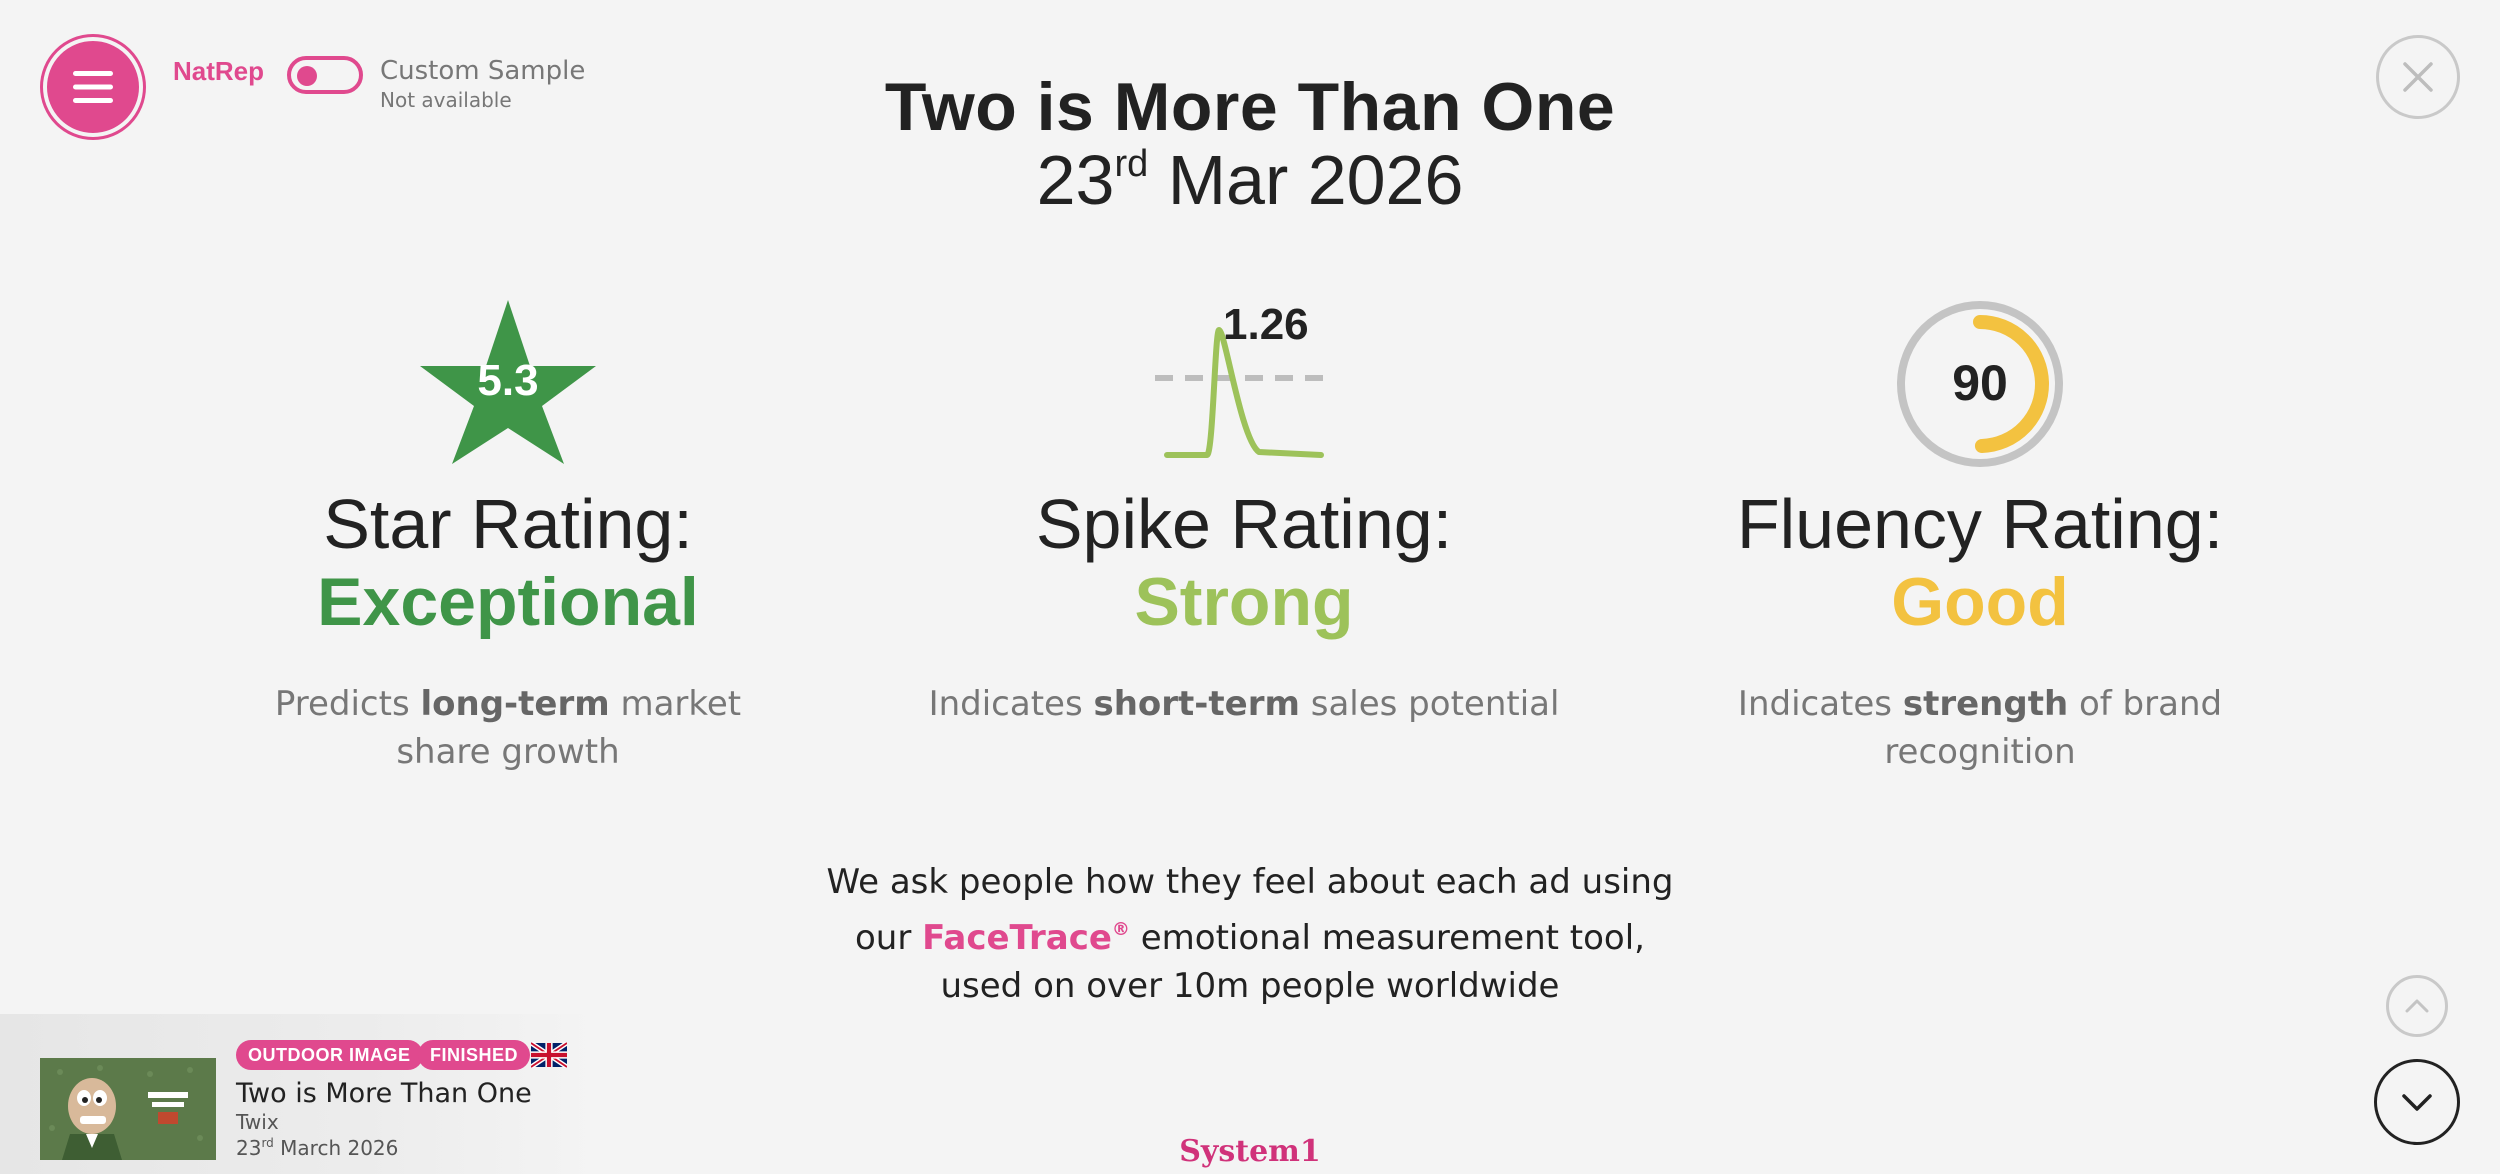 The height and width of the screenshot is (1174, 2500). Describe the element at coordinates (1131, 164) in the screenshot. I see `date-suffix: rd` at that location.